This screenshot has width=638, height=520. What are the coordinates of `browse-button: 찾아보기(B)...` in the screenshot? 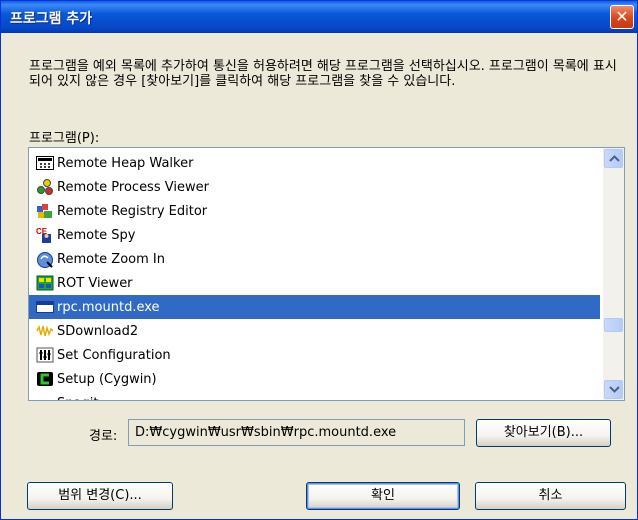 It's located at (543, 433).